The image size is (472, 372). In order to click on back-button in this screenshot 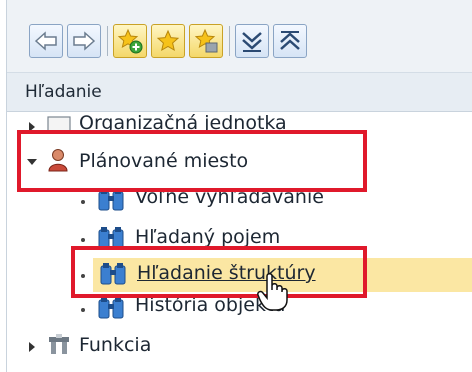, I will do `click(46, 41)`.